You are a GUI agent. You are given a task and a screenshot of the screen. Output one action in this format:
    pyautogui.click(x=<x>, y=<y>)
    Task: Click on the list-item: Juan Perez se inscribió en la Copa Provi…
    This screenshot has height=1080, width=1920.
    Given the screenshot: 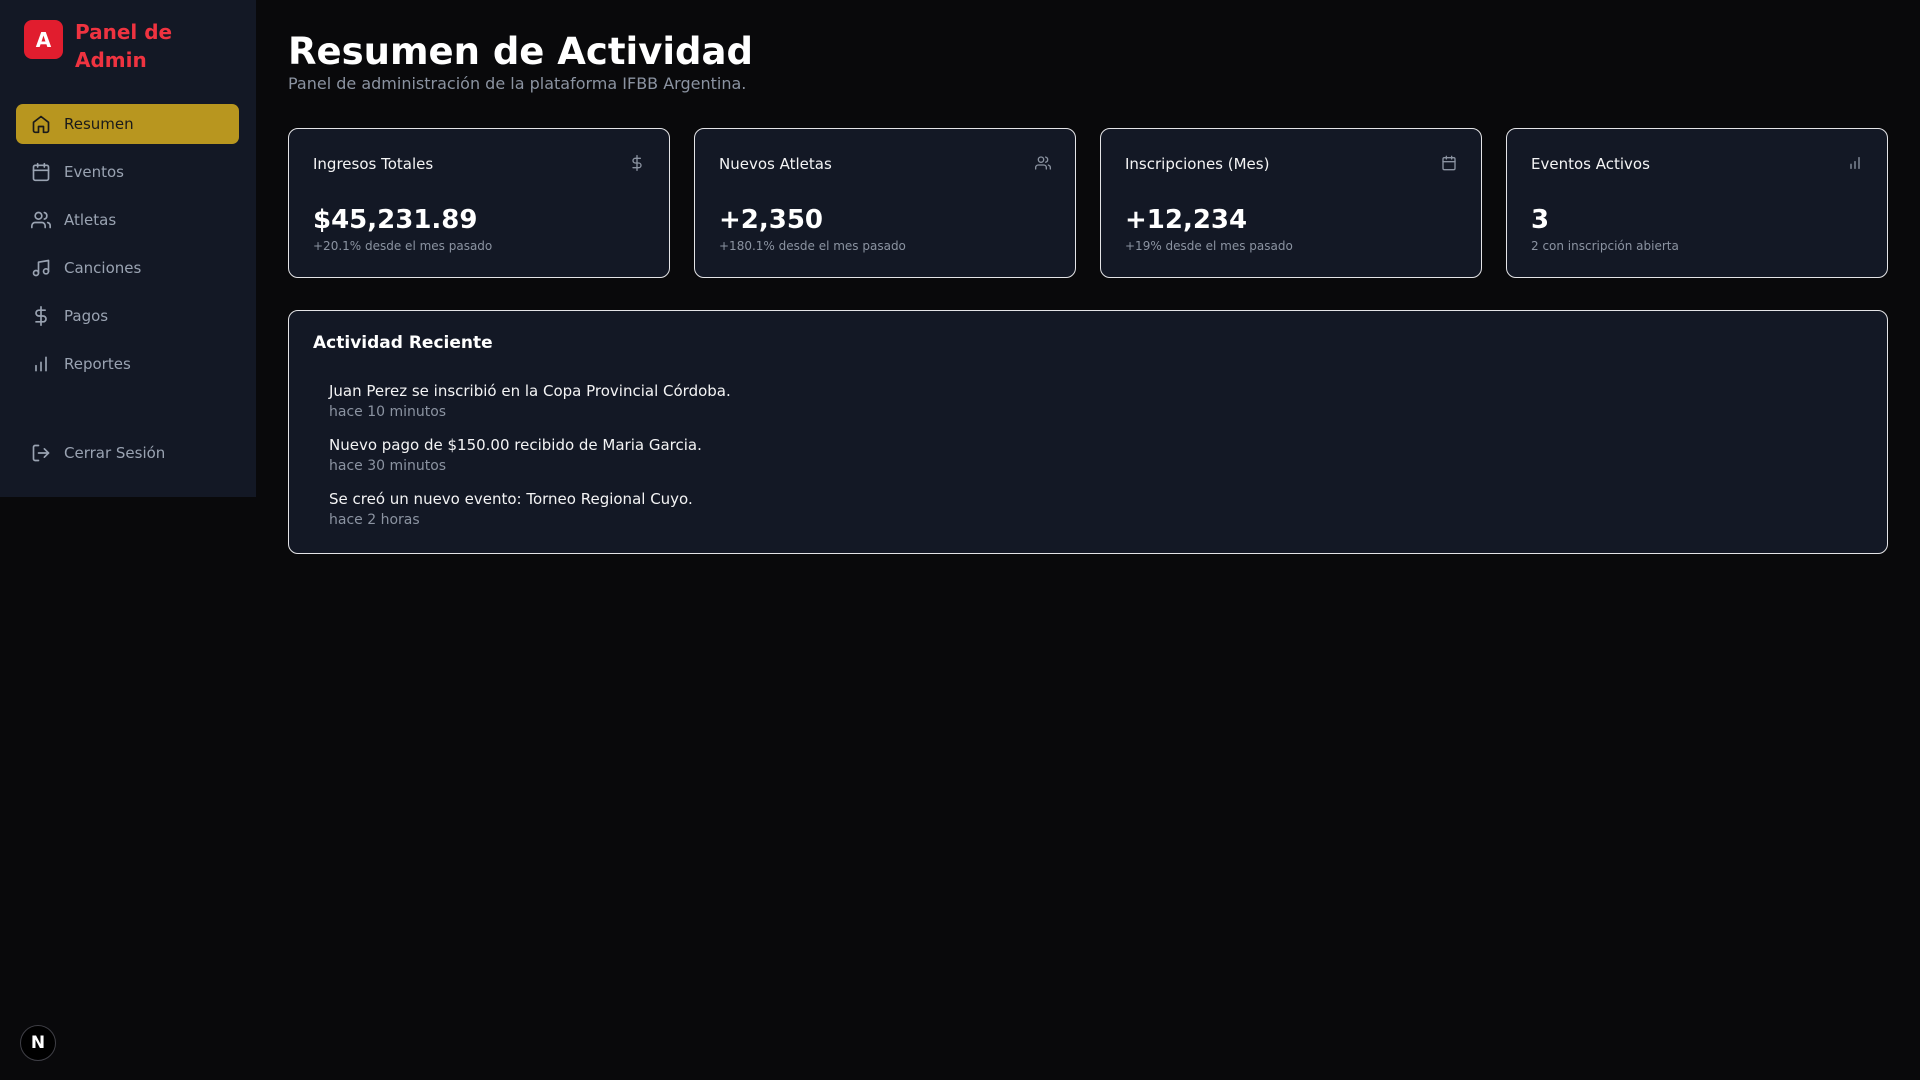 What is the action you would take?
    pyautogui.click(x=530, y=408)
    